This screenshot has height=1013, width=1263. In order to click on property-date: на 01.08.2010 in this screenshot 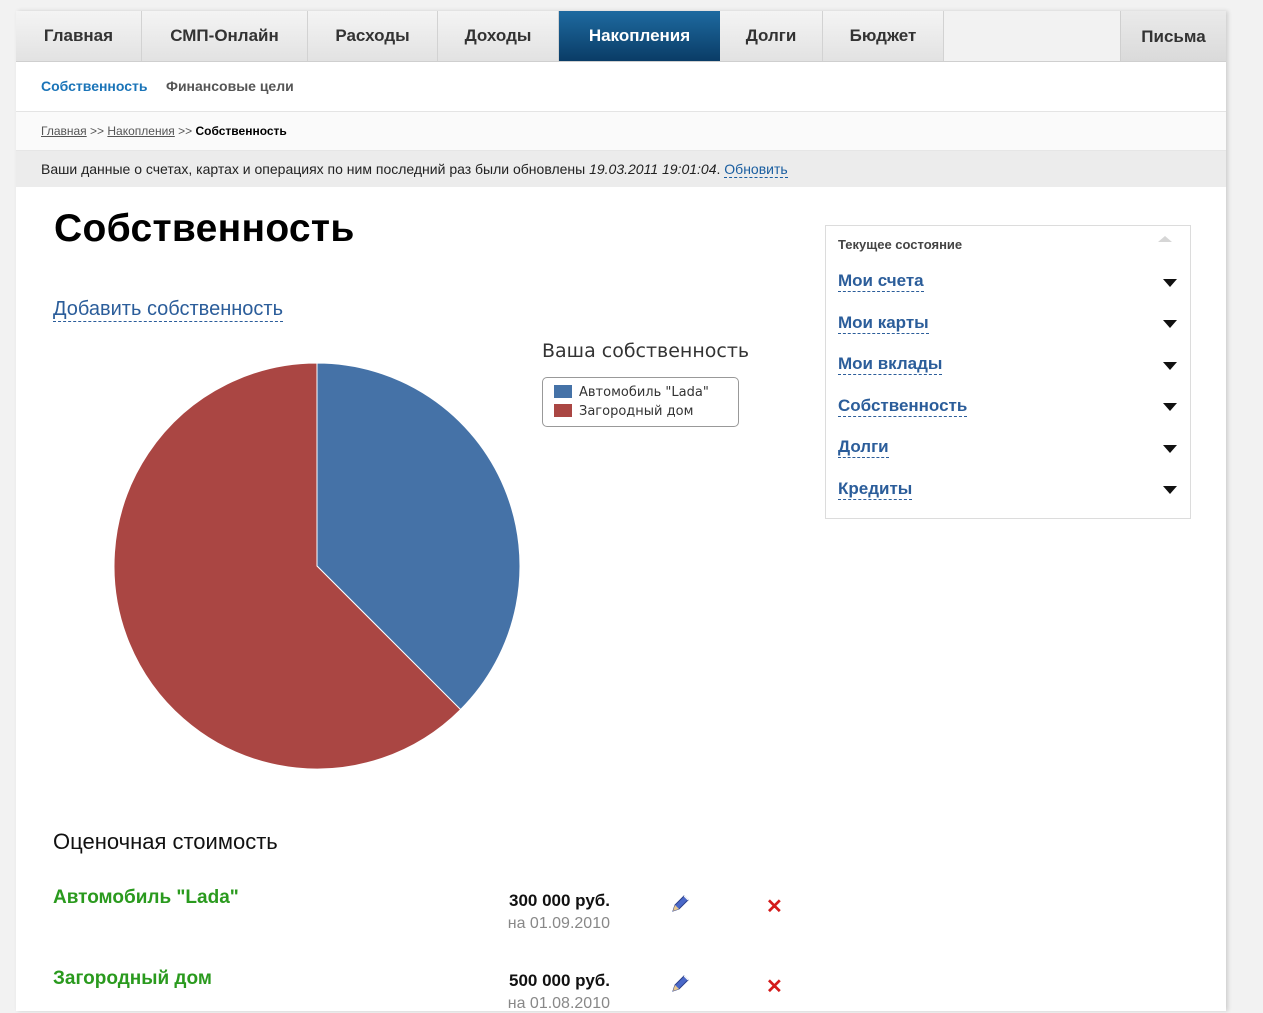, I will do `click(558, 1003)`.